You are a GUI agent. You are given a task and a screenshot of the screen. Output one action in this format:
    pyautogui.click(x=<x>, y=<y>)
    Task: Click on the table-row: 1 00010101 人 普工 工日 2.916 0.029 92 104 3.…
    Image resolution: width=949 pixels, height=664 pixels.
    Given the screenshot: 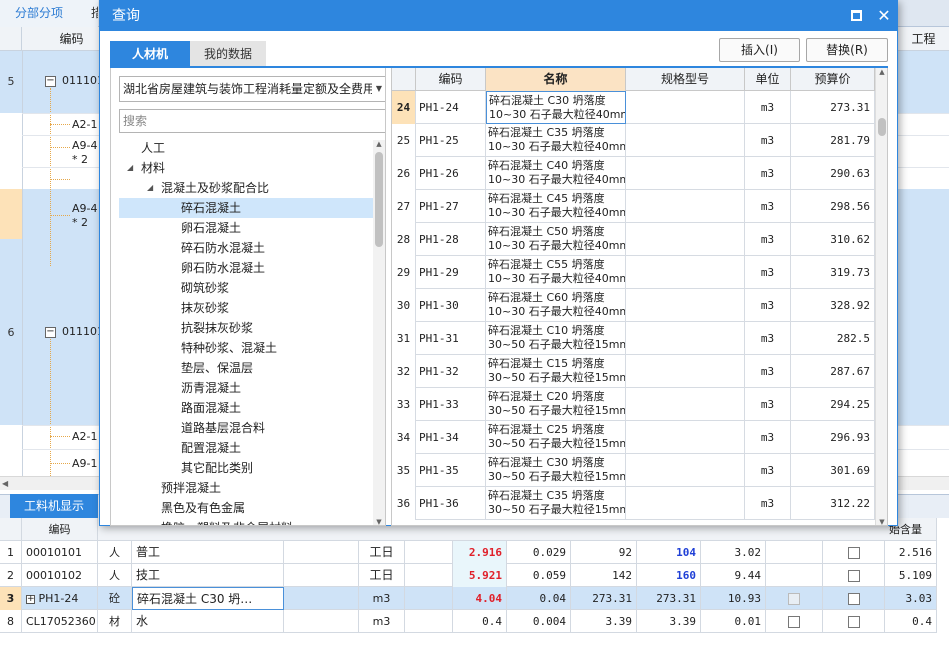 What is the action you would take?
    pyautogui.click(x=468, y=552)
    